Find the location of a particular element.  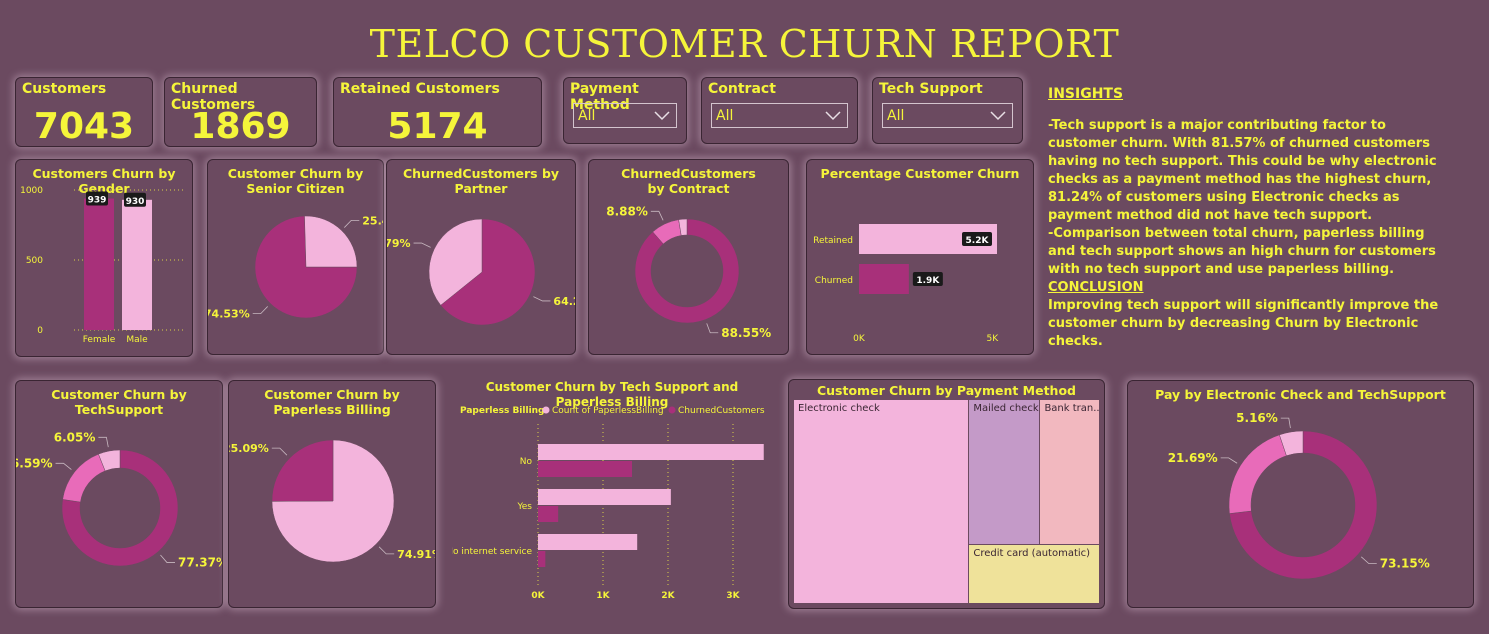

kpi-churned-card: Churned Customers 1869 is located at coordinates (240, 112).